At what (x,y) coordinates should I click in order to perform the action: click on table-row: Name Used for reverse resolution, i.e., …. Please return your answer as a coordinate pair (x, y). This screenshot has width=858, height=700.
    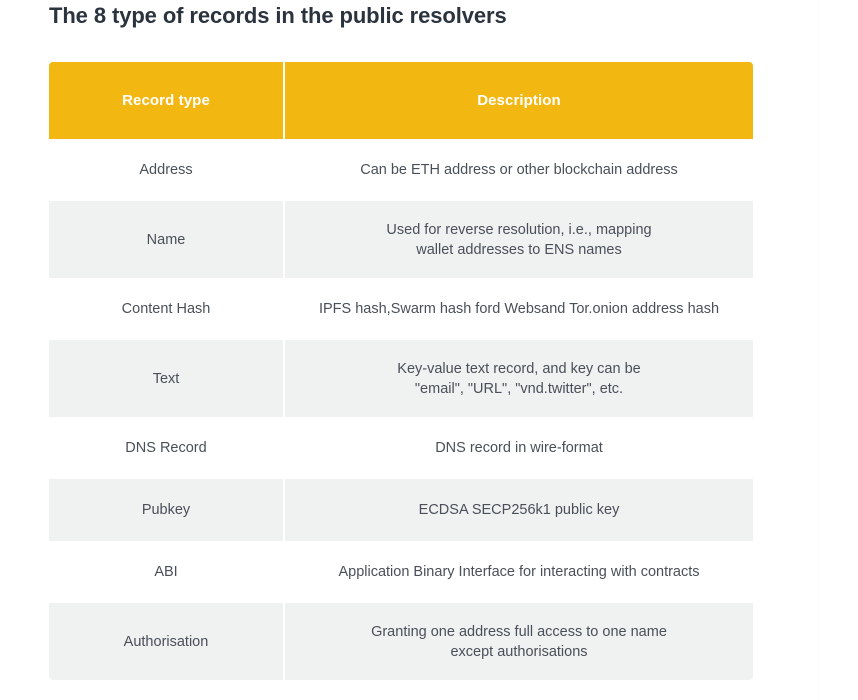
    Looking at the image, I should click on (401, 239).